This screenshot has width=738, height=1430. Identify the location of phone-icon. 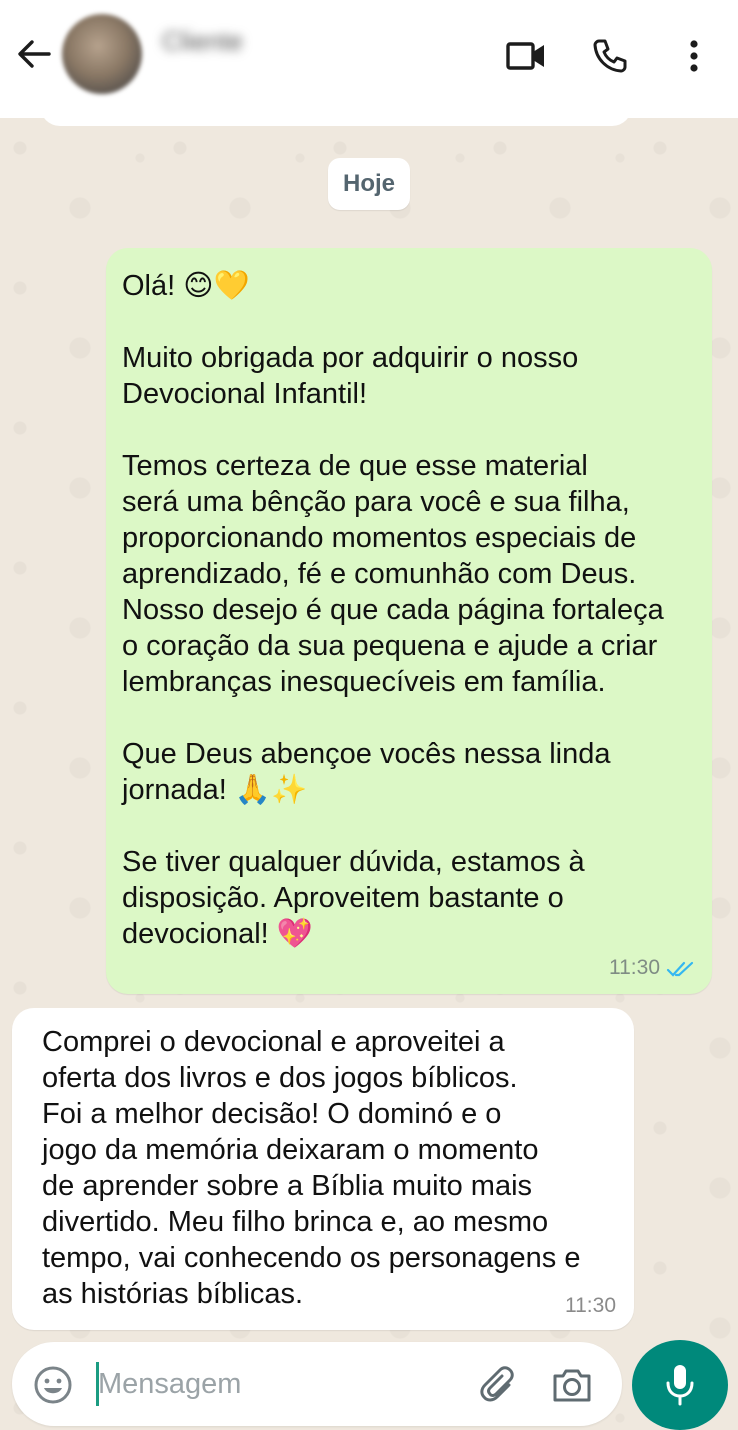
(610, 56).